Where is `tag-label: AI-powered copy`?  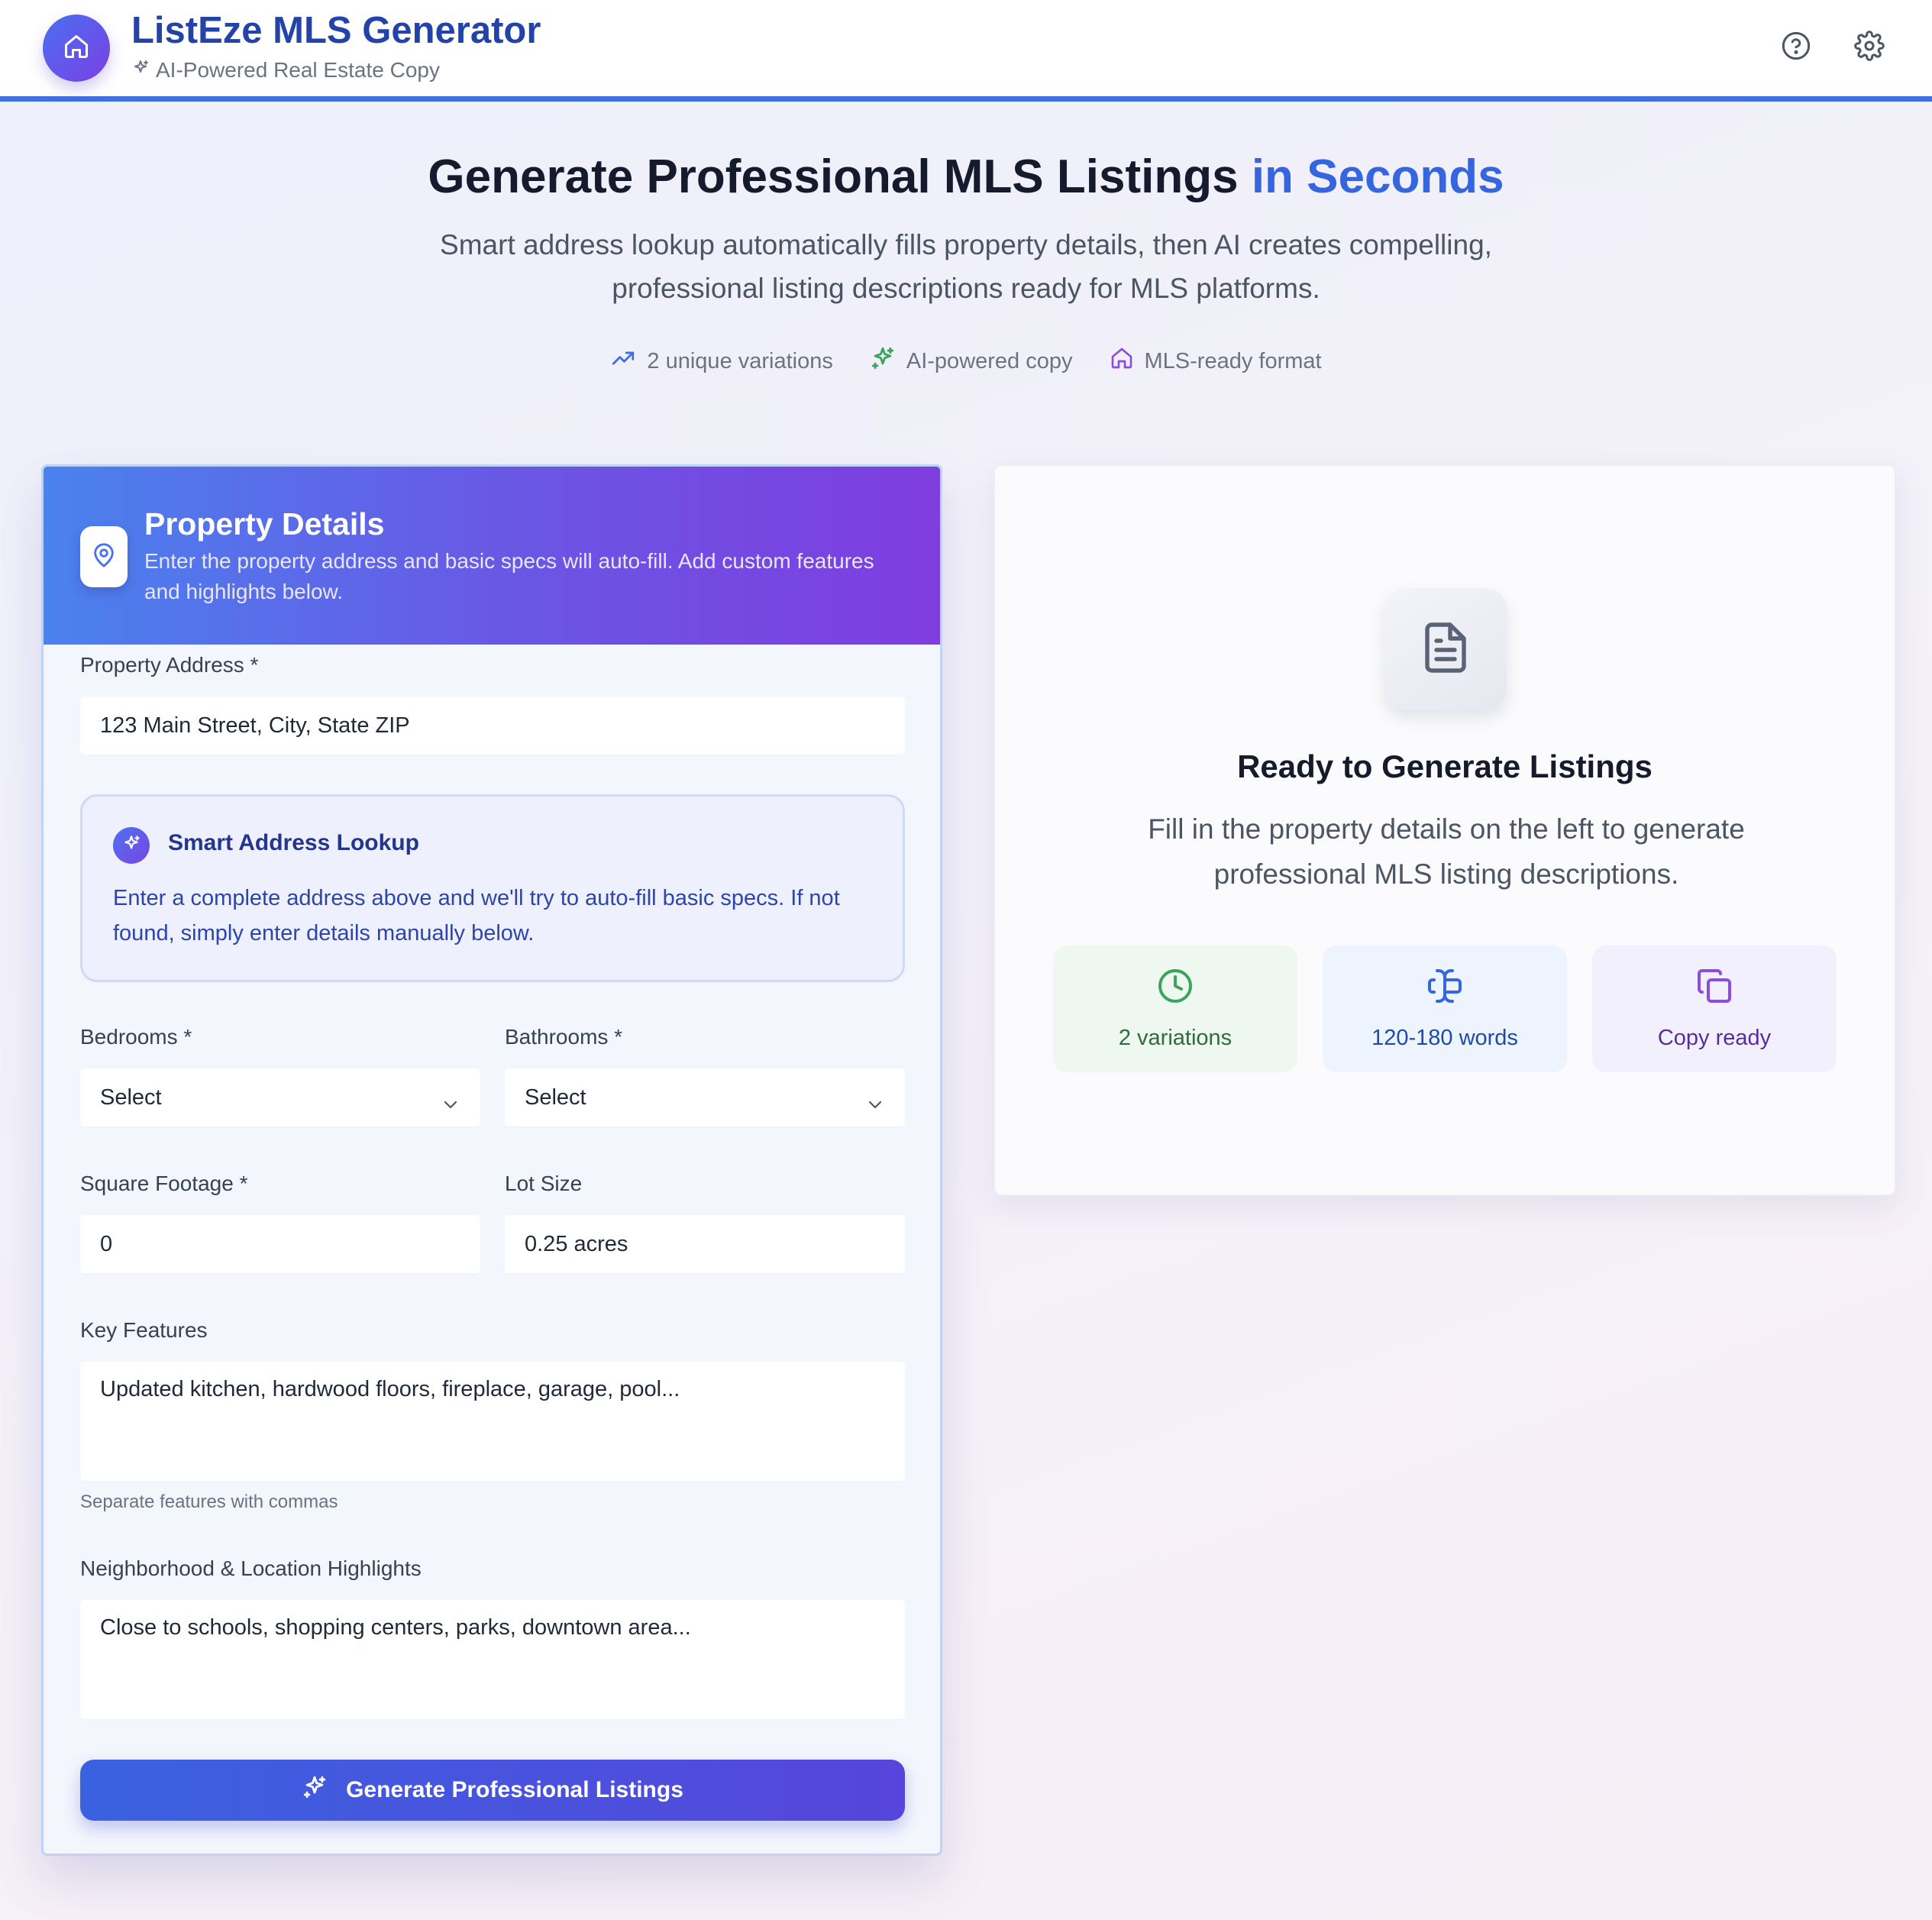 tag-label: AI-powered copy is located at coordinates (990, 360).